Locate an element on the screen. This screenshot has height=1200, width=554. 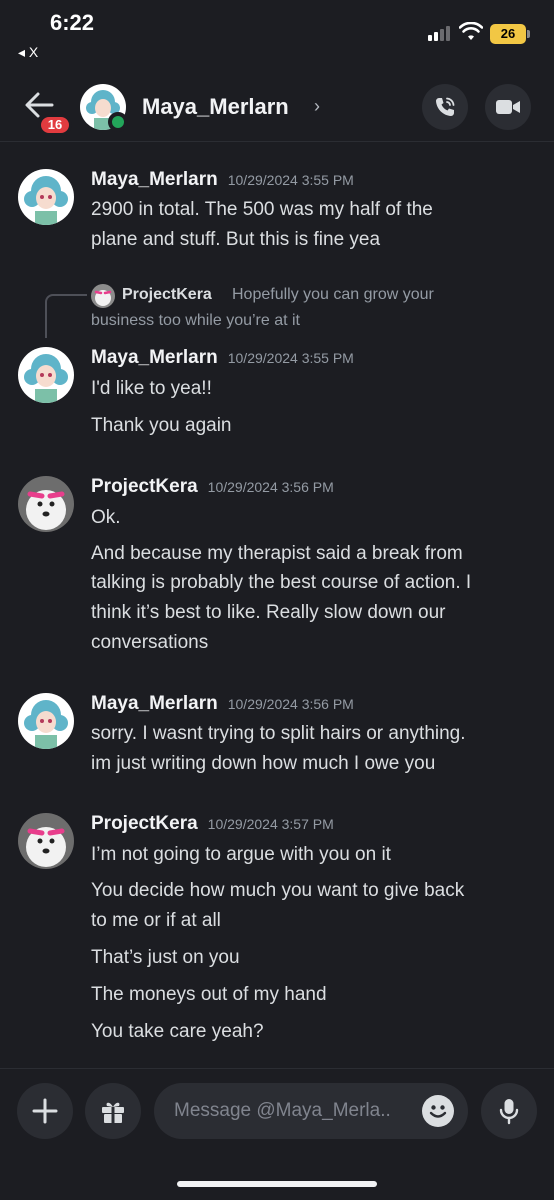
add-attachment-button is located at coordinates (45, 1111).